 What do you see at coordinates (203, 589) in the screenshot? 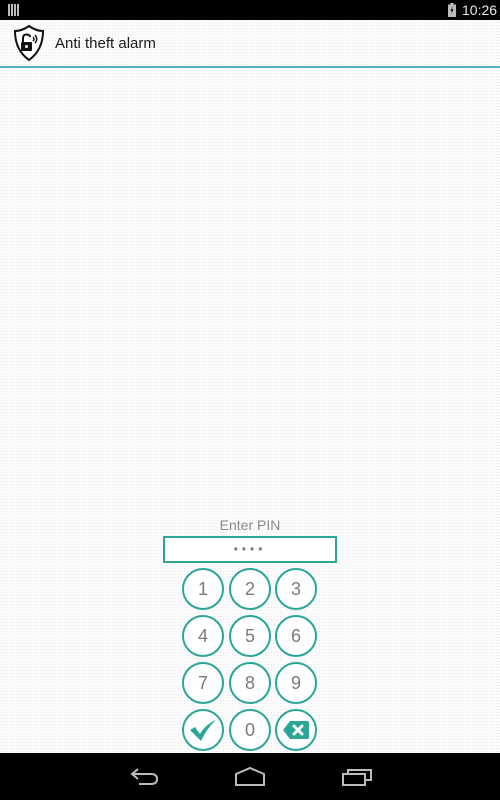
I see `key-1: 1` at bounding box center [203, 589].